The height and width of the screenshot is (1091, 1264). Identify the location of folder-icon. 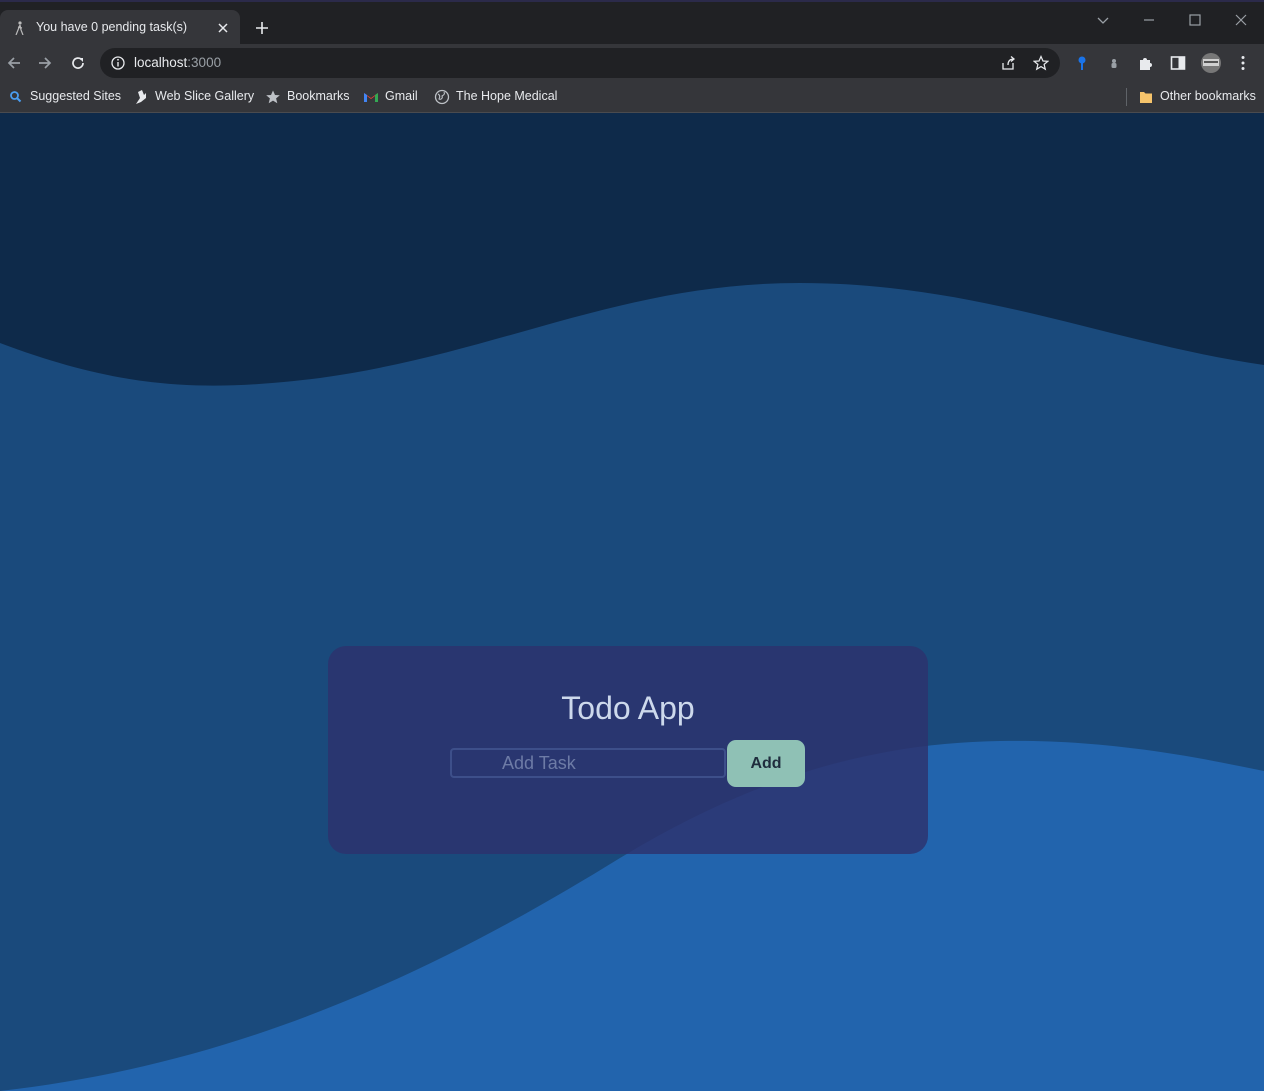
(1146, 97).